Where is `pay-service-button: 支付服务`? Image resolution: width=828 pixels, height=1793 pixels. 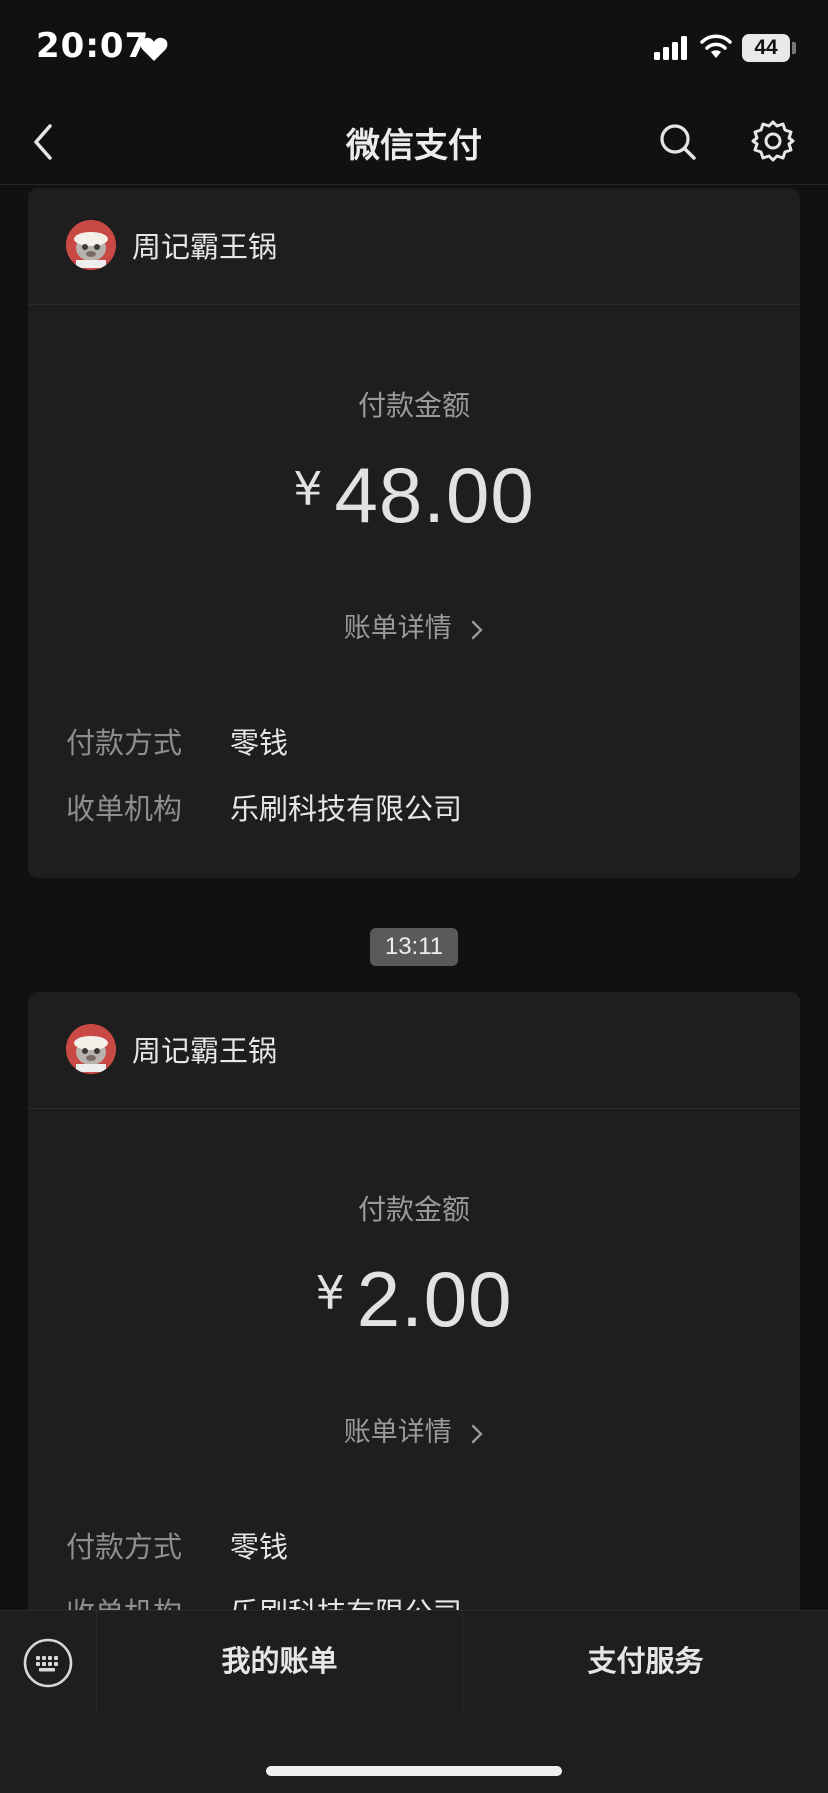
pay-service-button: 支付服务 is located at coordinates (645, 1661).